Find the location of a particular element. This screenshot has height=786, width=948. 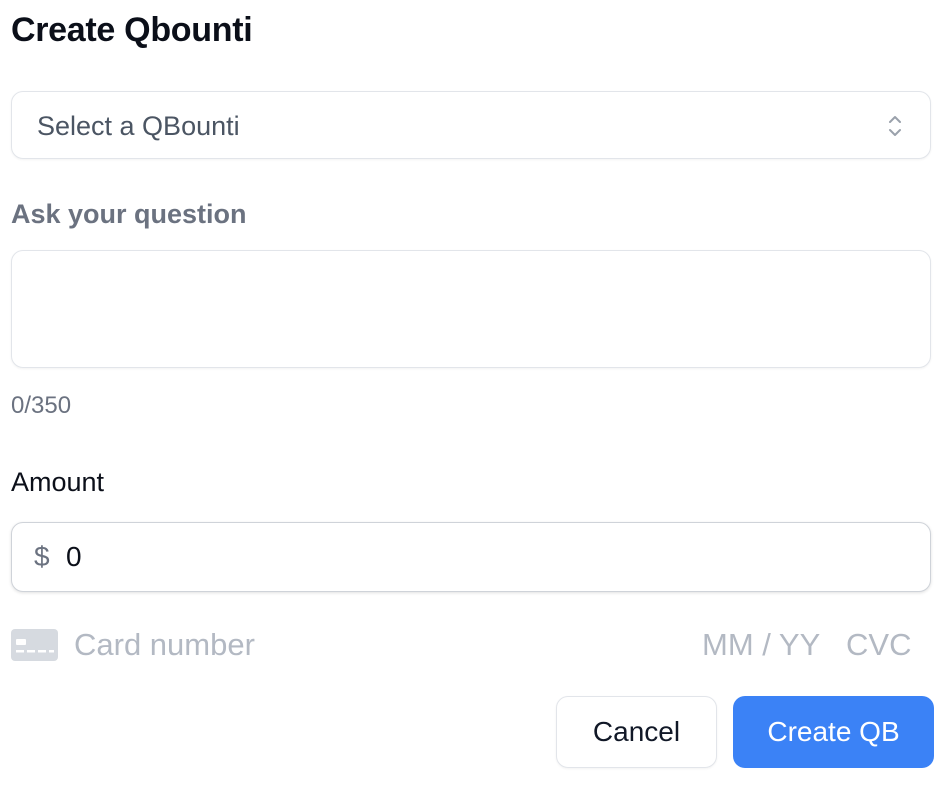

amount-label: Amount is located at coordinates (58, 482).